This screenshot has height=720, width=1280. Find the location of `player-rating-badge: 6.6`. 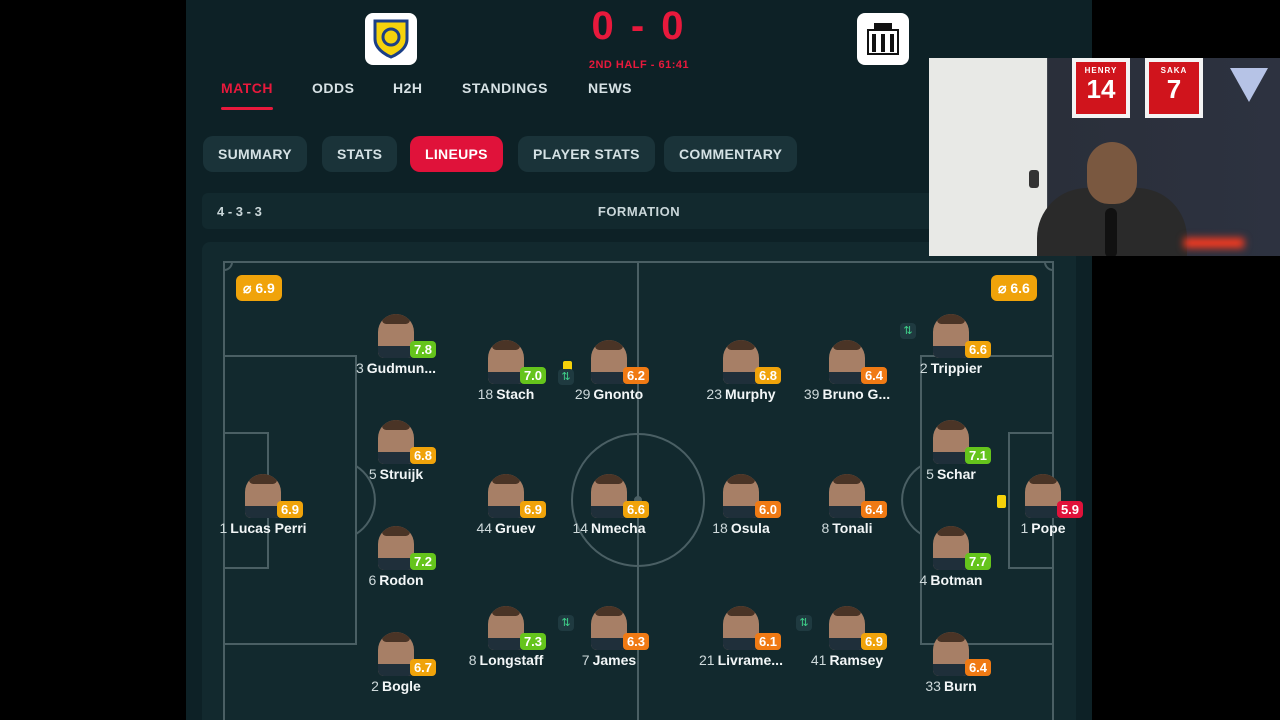

player-rating-badge: 6.6 is located at coordinates (636, 509).